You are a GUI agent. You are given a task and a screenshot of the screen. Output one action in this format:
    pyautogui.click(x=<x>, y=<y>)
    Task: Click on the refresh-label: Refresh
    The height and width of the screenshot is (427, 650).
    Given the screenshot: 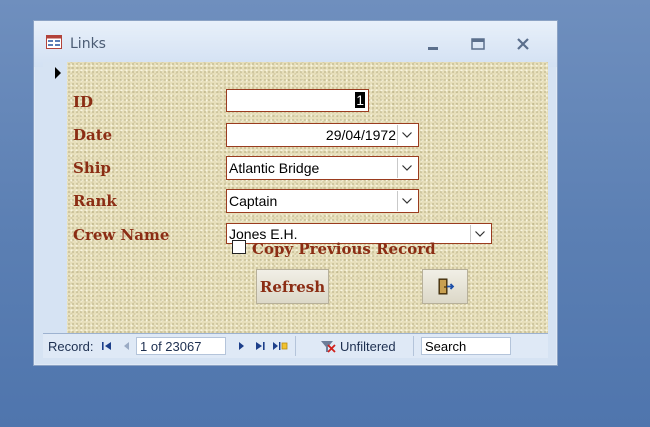 What is the action you would take?
    pyautogui.click(x=292, y=287)
    